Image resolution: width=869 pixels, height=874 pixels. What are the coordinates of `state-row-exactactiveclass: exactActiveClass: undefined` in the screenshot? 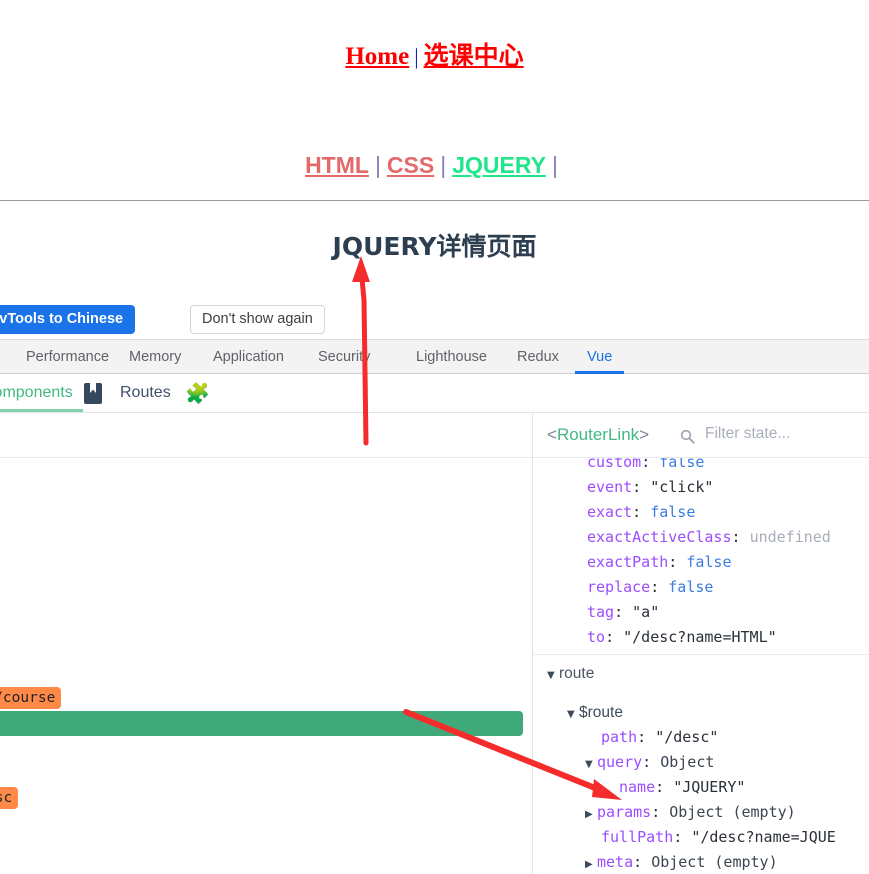 It's located at (709, 537).